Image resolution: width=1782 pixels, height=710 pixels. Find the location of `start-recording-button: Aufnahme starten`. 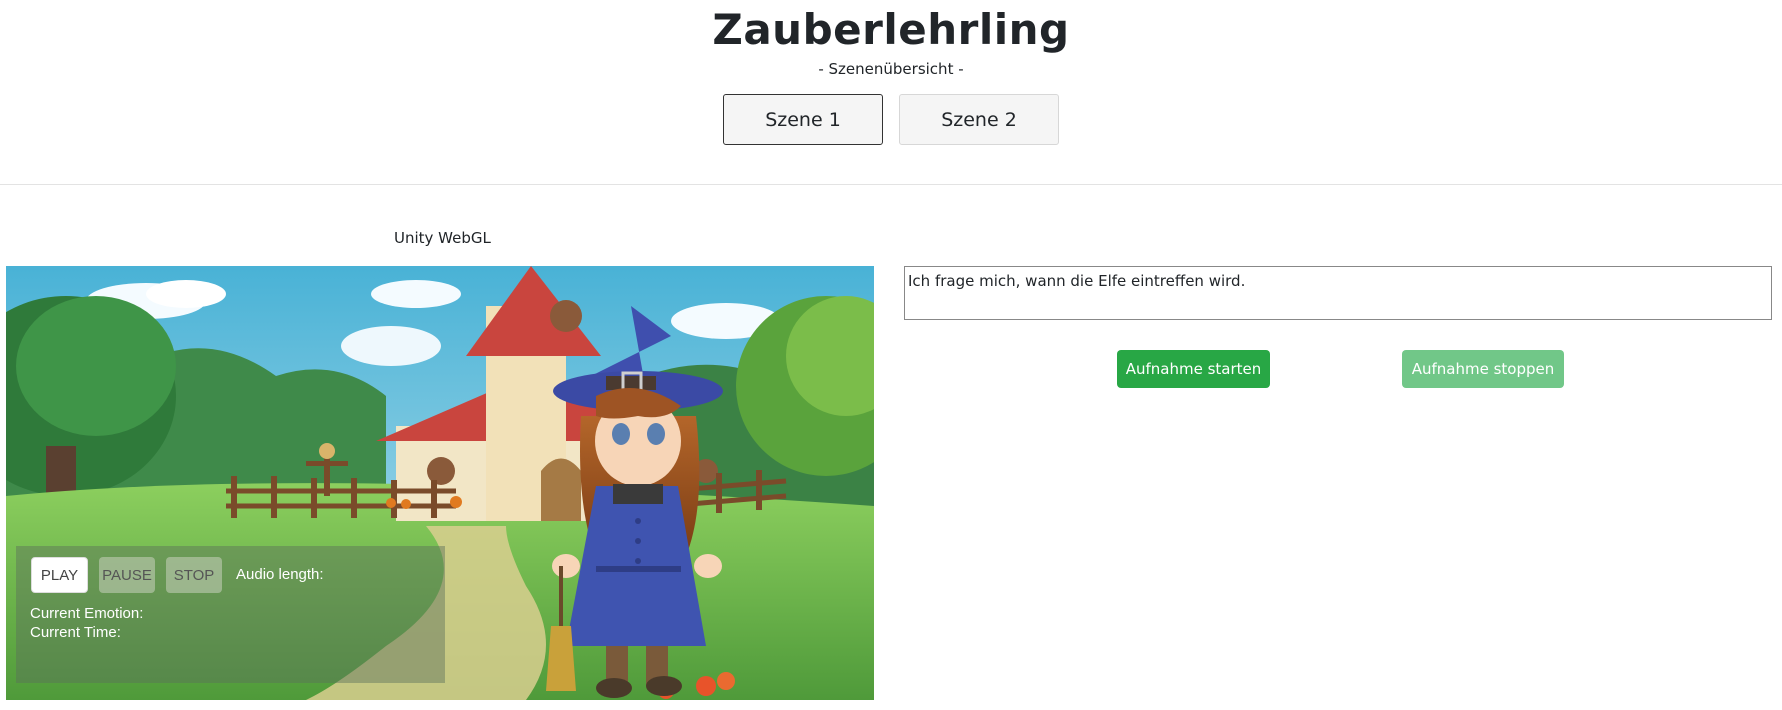

start-recording-button: Aufnahme starten is located at coordinates (1193, 369).